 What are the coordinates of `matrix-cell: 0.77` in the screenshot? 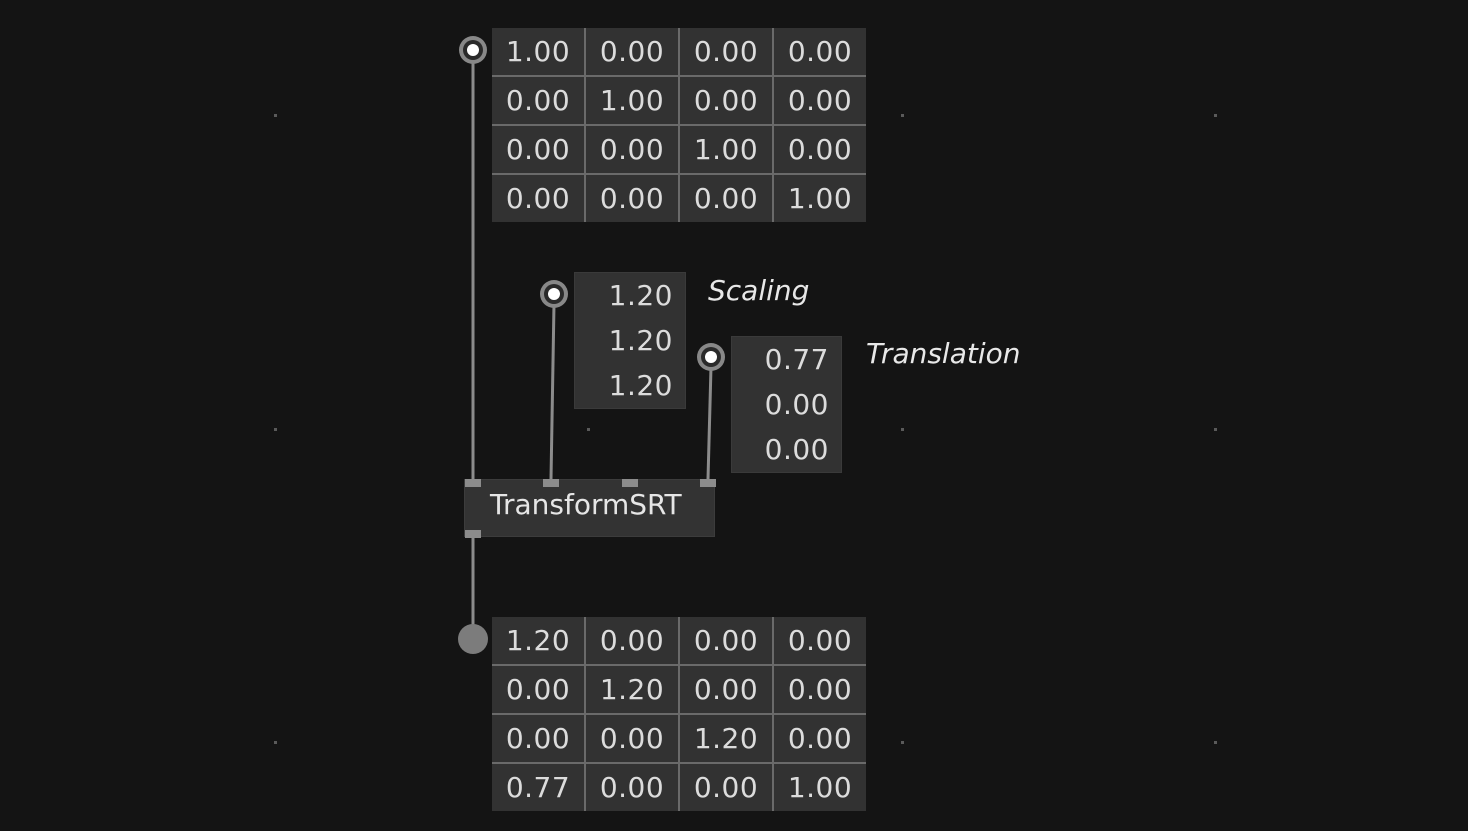 It's located at (538, 787).